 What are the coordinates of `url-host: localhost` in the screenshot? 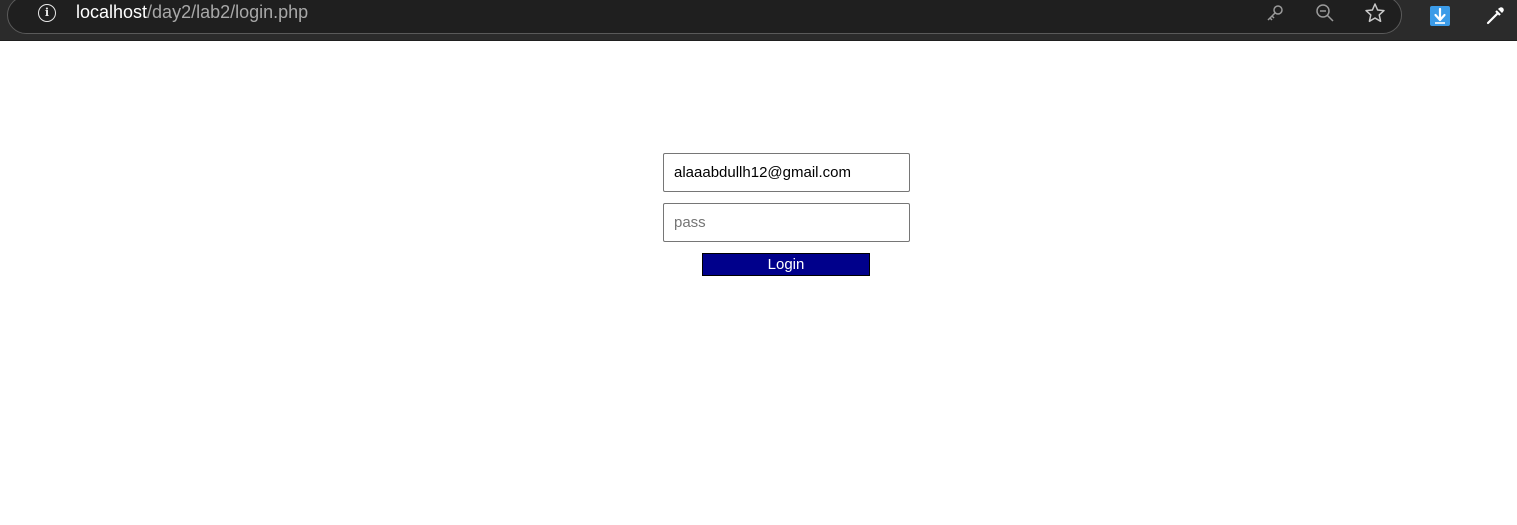 It's located at (112, 12).